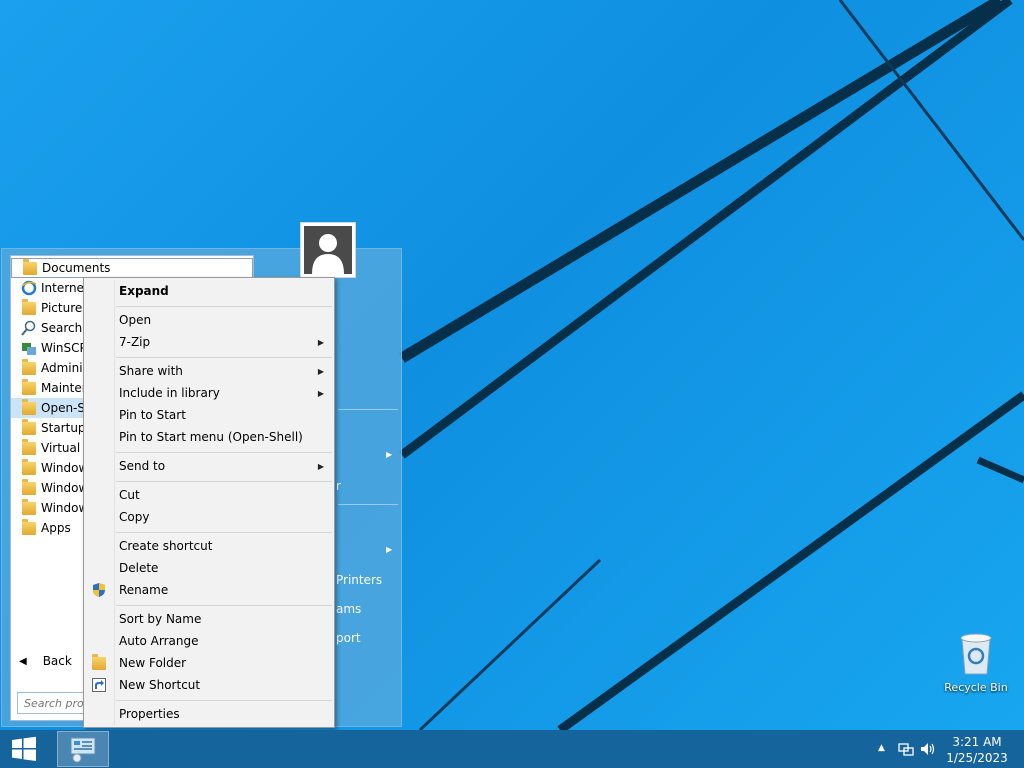 This screenshot has height=768, width=1024. What do you see at coordinates (65, 288) in the screenshot?
I see `program-item-label: Internet` at bounding box center [65, 288].